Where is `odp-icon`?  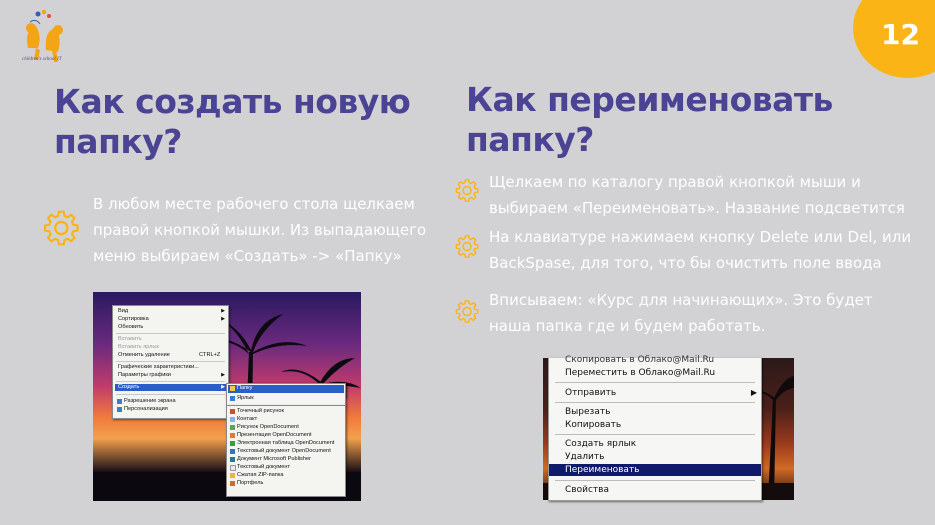 odp-icon is located at coordinates (232, 435).